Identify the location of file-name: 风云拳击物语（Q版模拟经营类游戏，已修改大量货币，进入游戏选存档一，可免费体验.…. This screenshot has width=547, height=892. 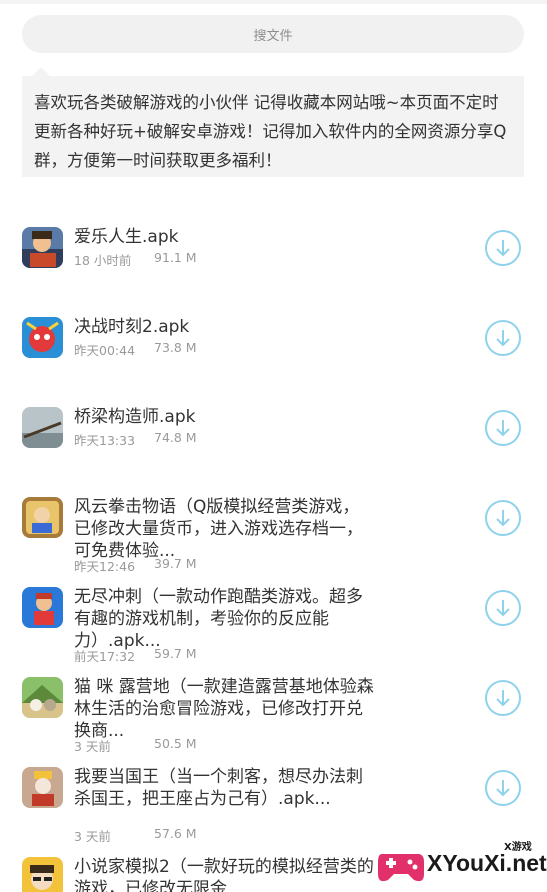
(218, 529).